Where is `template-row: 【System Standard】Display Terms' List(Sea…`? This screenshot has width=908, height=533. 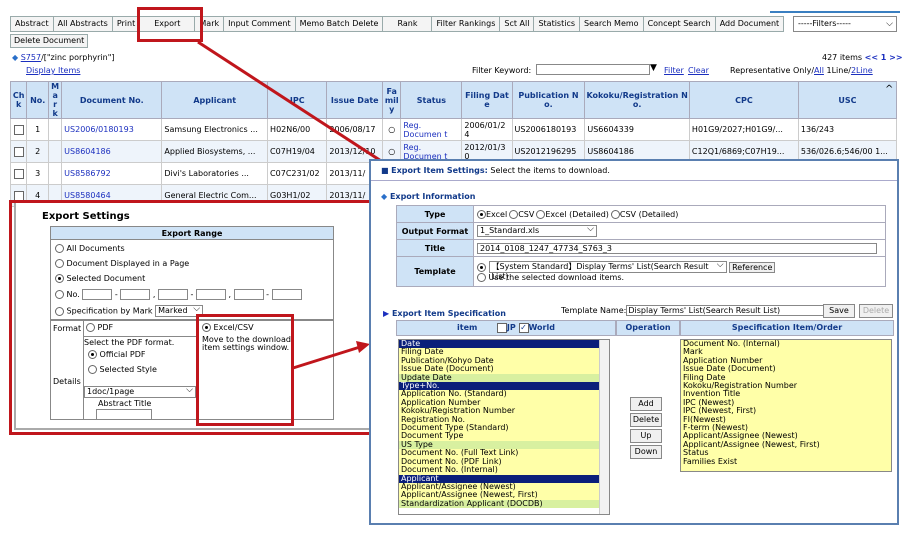 template-row: 【System Standard】Display Terms' List(Sea… is located at coordinates (679, 270).